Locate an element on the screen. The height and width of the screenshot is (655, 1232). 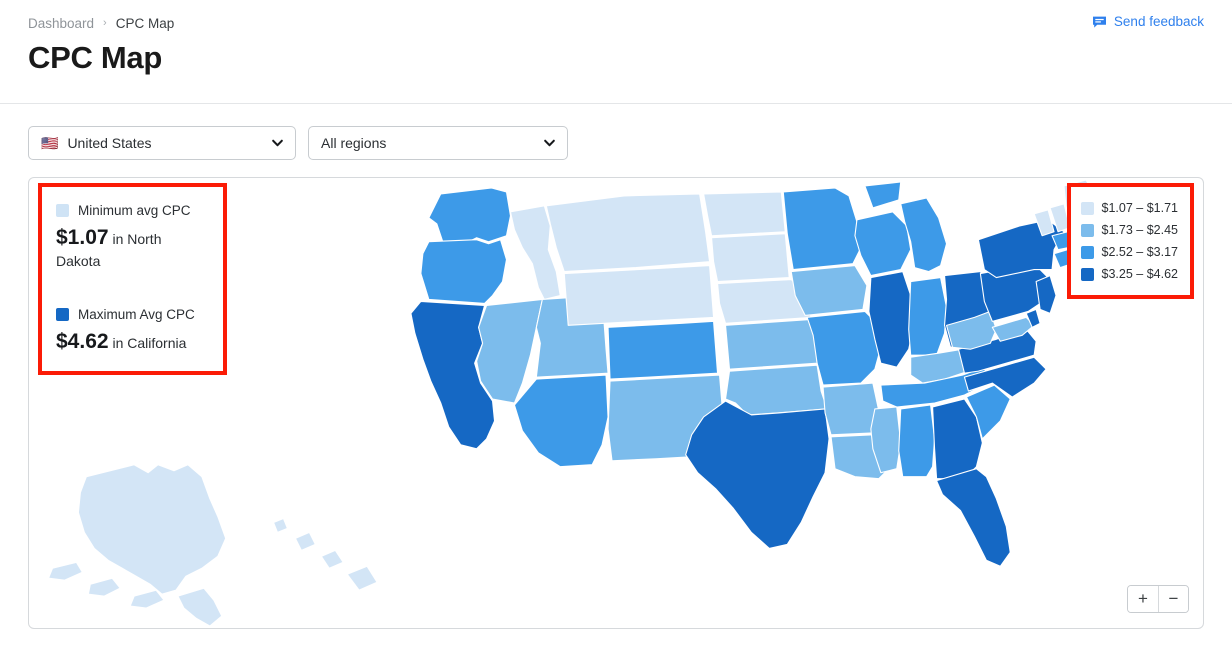
maximum-cpc-block: Maximum Avg CPC $4.62 in California is located at coordinates (132, 331).